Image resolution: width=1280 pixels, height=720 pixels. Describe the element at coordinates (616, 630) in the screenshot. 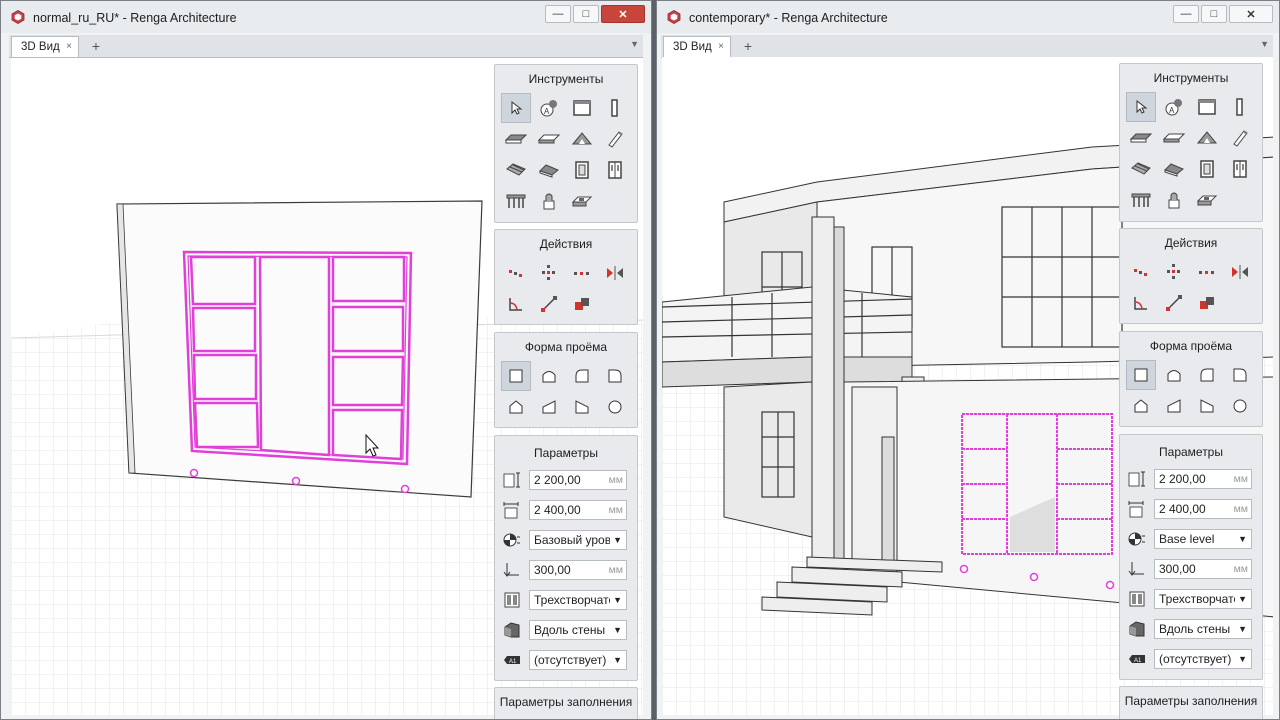

I see `chevron-down-icon: ▼` at that location.